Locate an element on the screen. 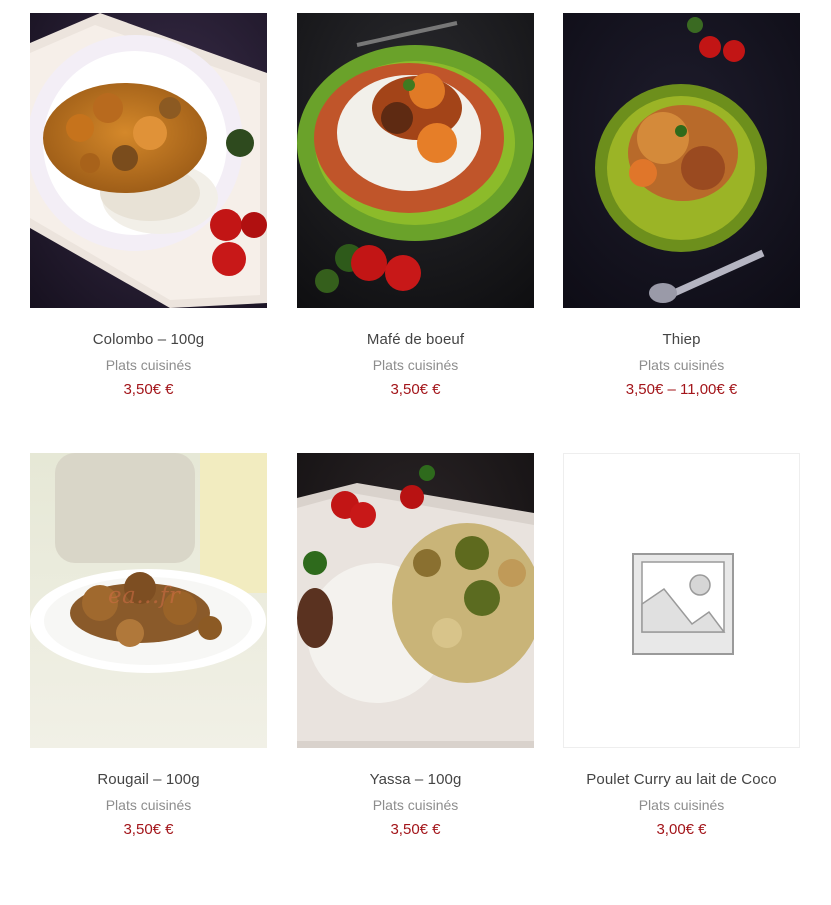 The height and width of the screenshot is (905, 831). product-card-mafe: Mafé de boeuf Plats cuisinés 3,50€ € is located at coordinates (415, 207).